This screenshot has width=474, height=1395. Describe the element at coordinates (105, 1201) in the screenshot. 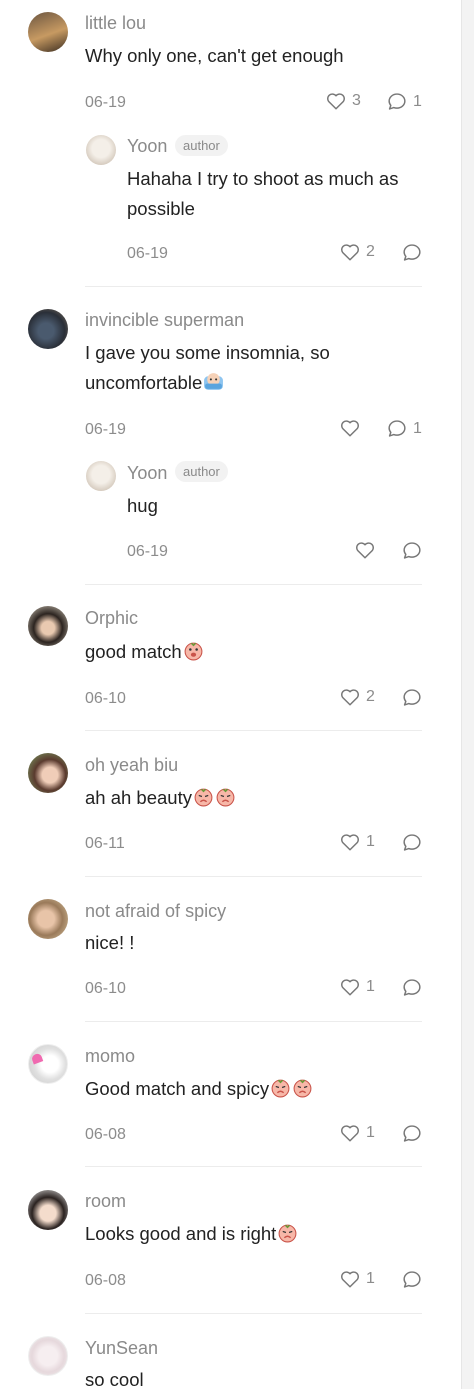

I see `comment-username: room` at that location.